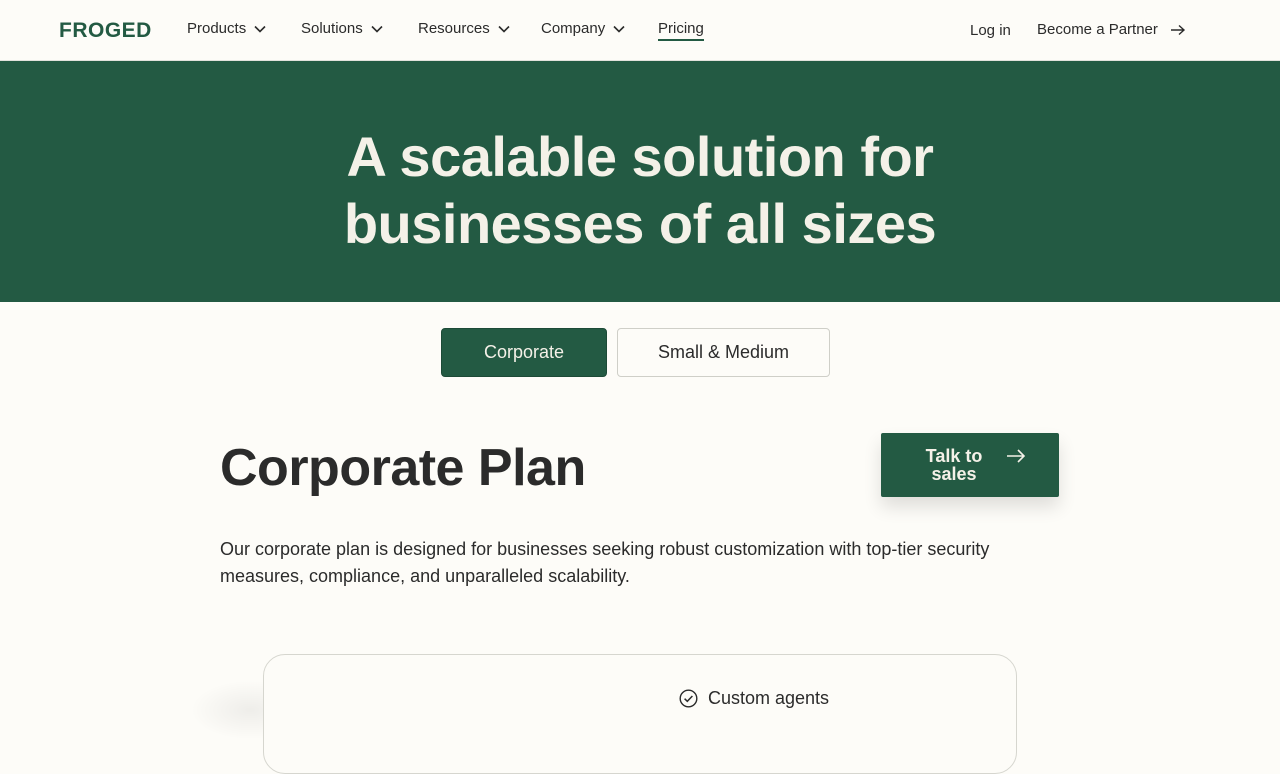 This screenshot has height=774, width=1280. I want to click on nav-products: Products, so click(226, 28).